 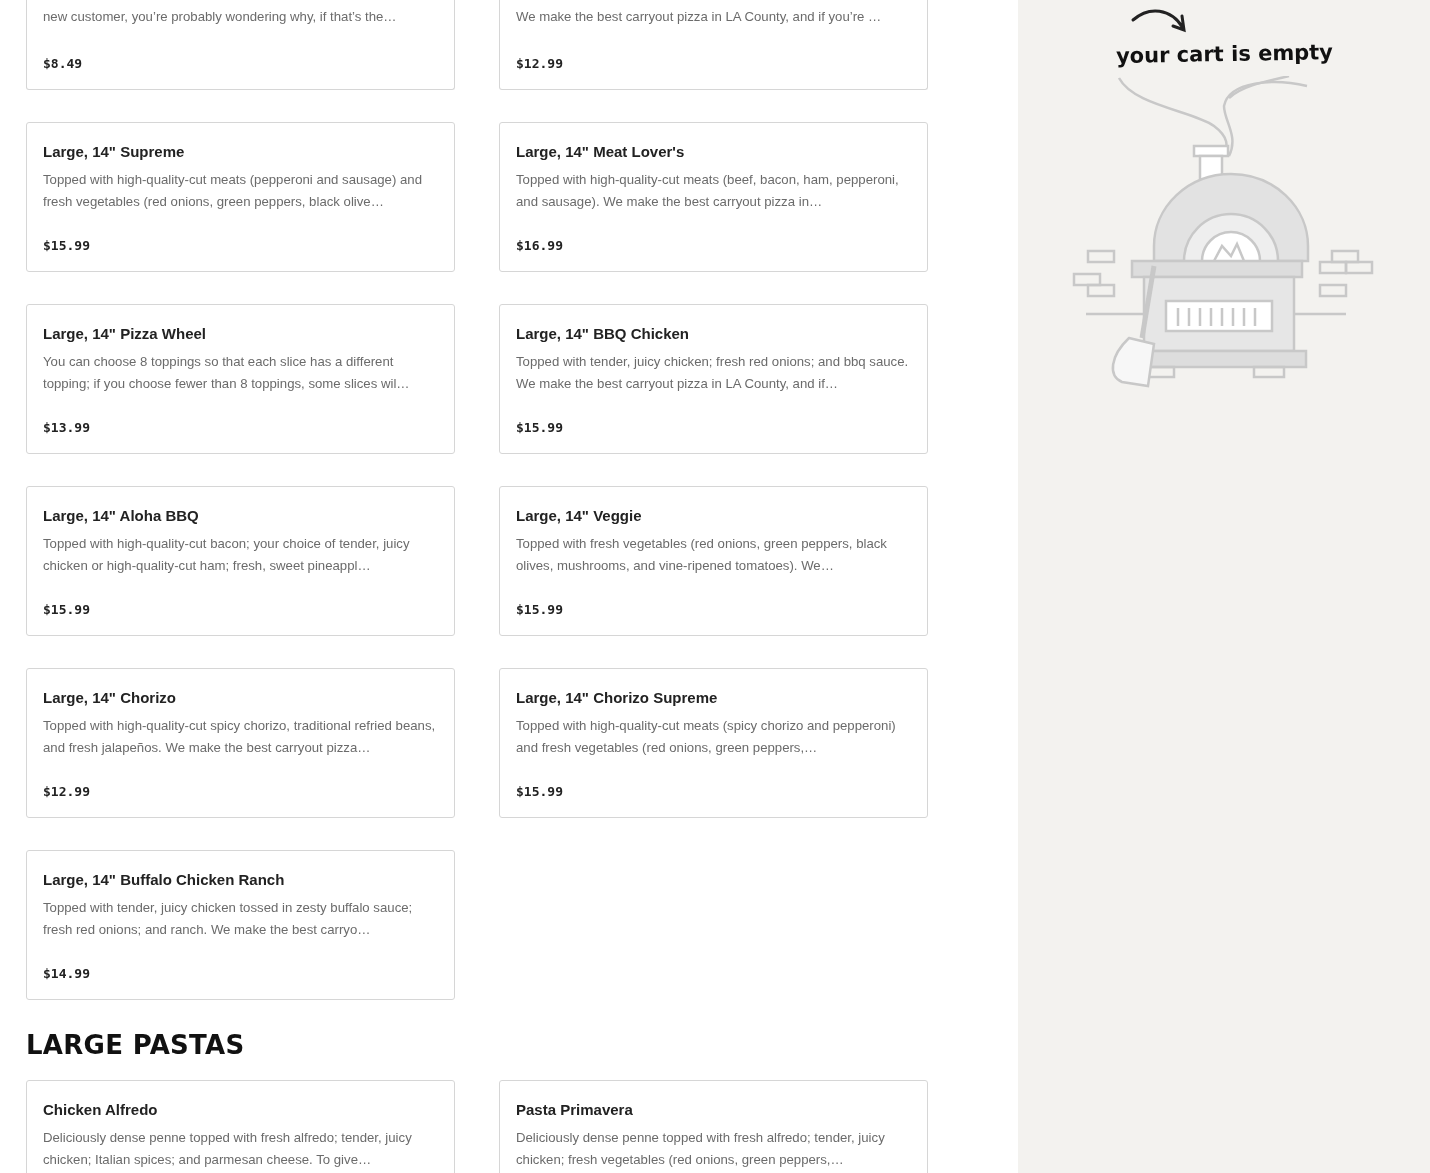 I want to click on item-name: Pasta Primavera, so click(x=575, y=1110).